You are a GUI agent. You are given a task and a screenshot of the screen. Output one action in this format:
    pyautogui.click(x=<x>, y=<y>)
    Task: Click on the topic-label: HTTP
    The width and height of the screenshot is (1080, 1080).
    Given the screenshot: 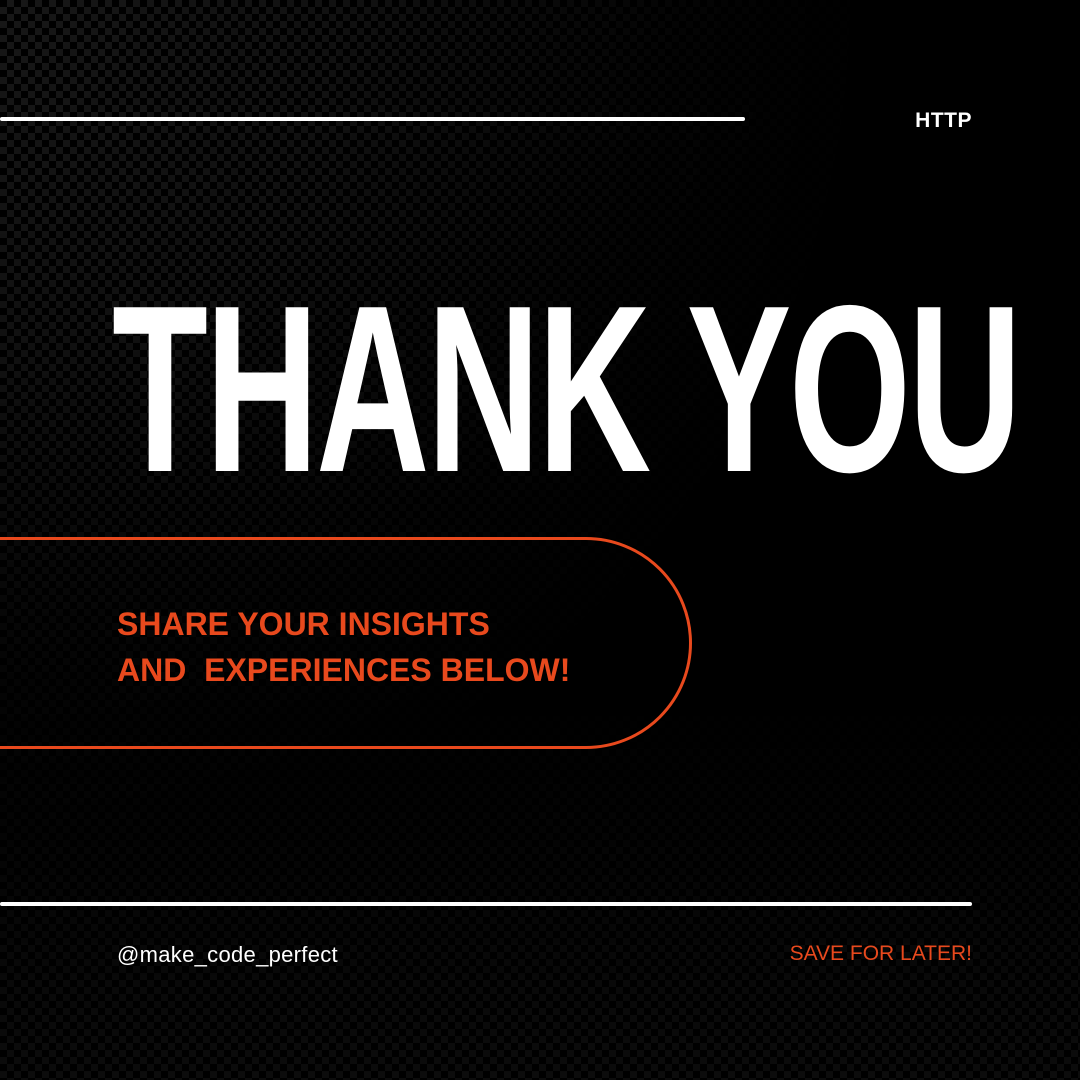 What is the action you would take?
    pyautogui.click(x=943, y=120)
    